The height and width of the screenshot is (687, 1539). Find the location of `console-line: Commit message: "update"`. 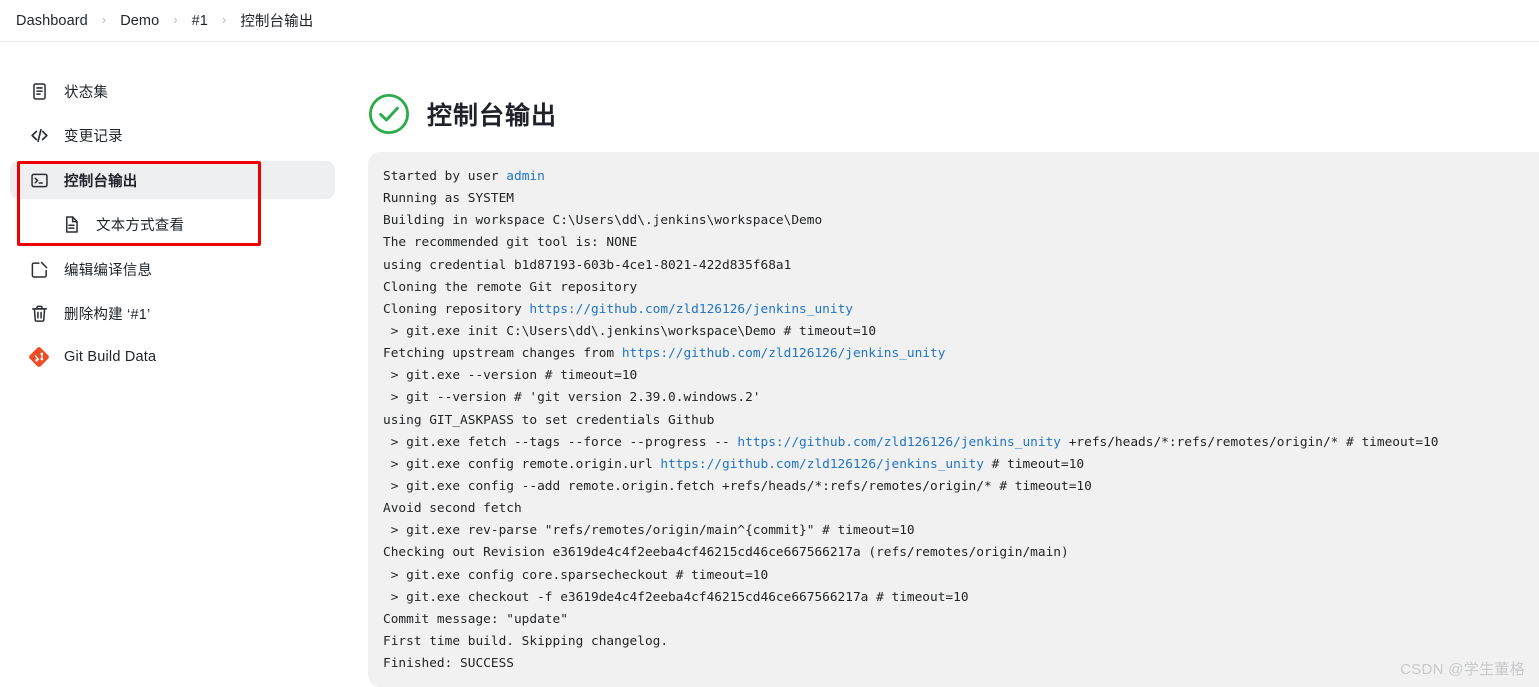

console-line: Commit message: "update" is located at coordinates (961, 620).